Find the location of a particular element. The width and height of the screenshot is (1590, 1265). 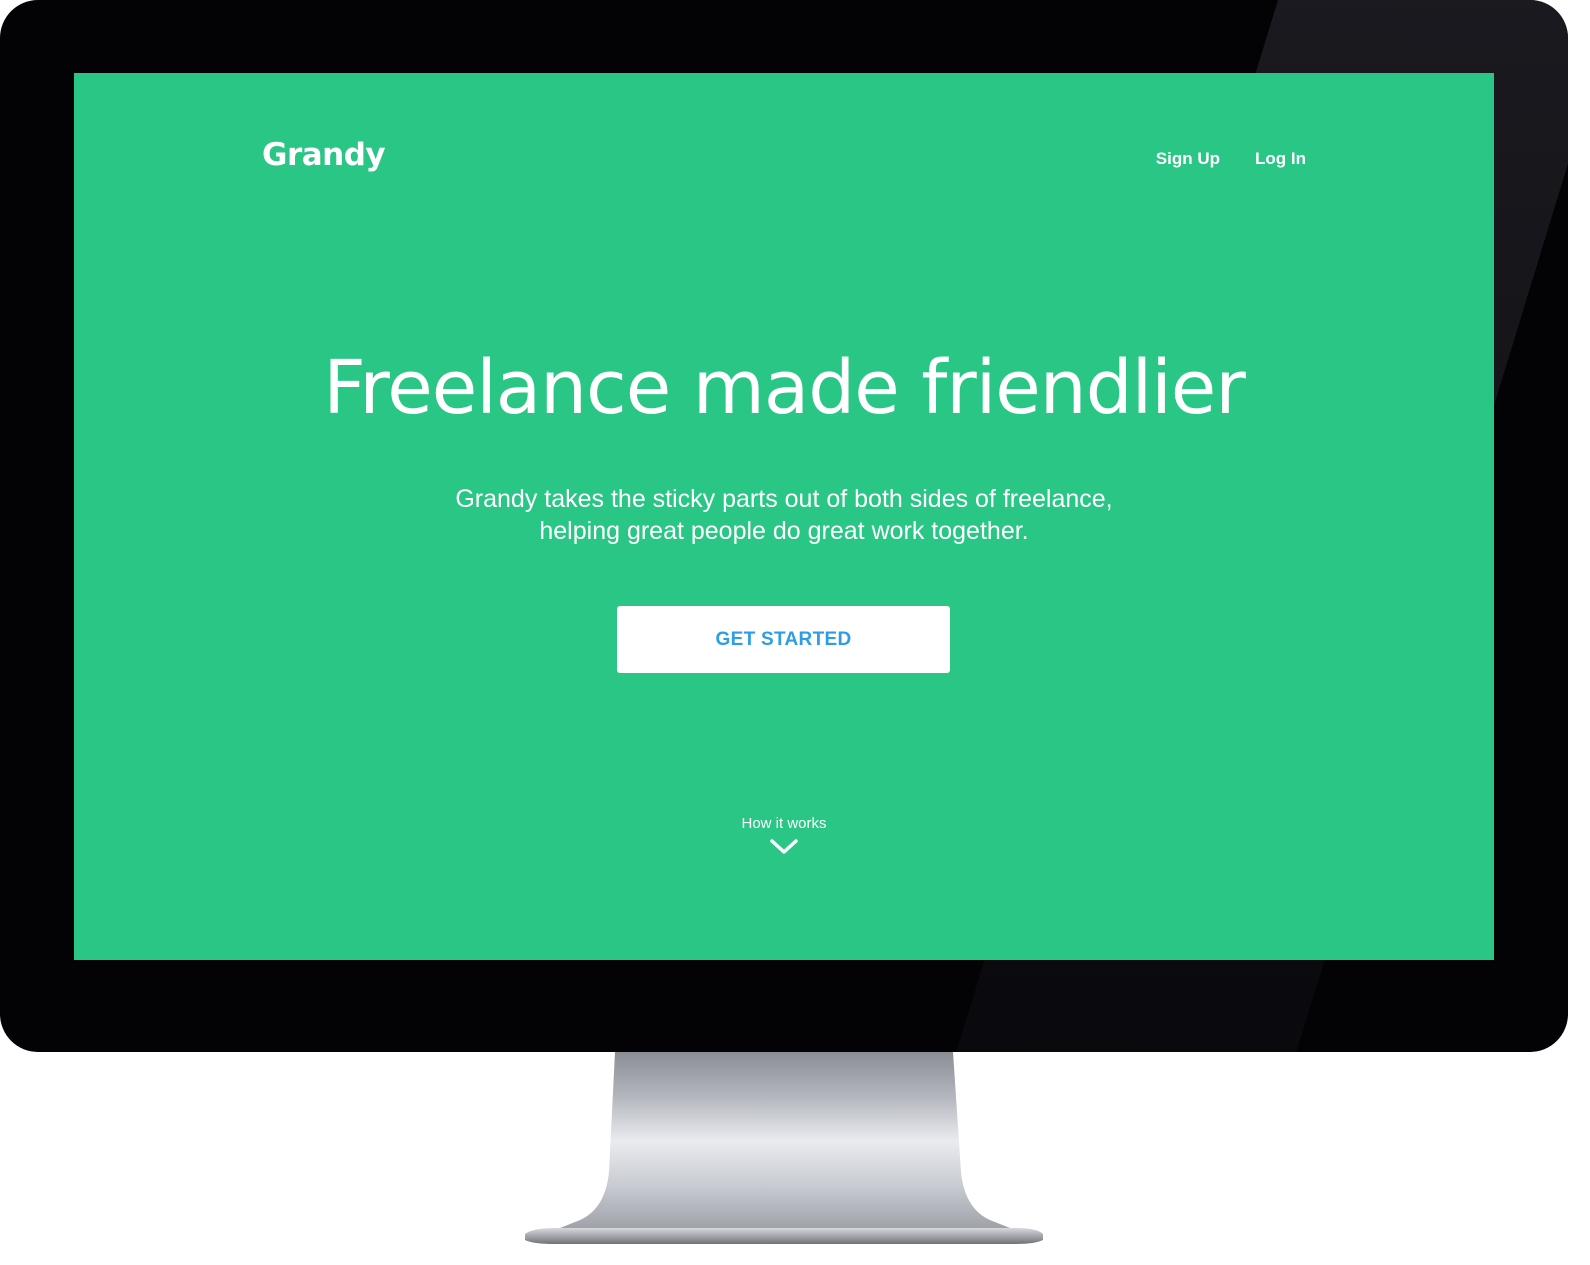

how-it-works-label: How it works is located at coordinates (784, 823).